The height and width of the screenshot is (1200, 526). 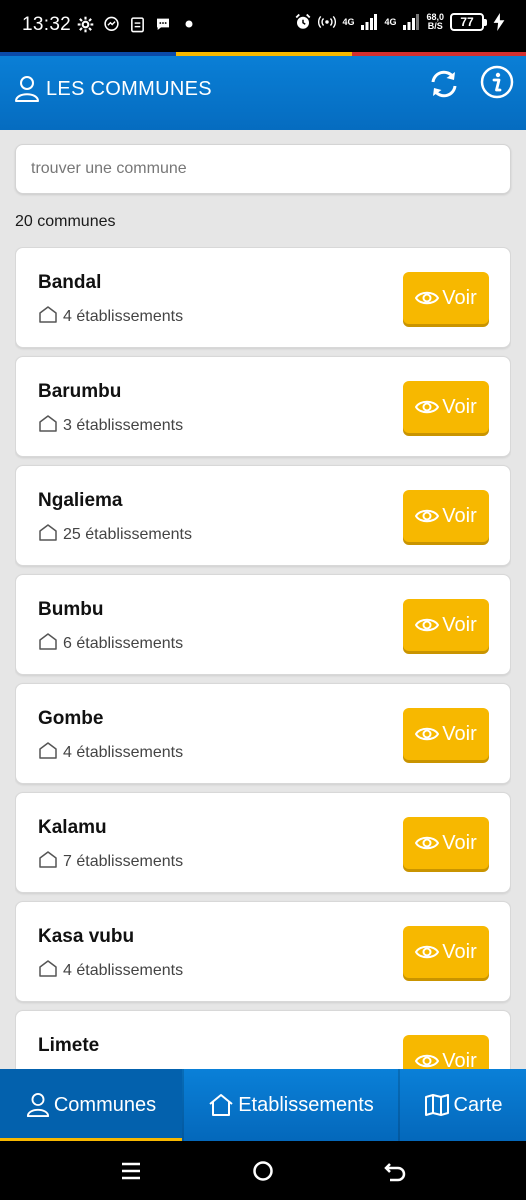 What do you see at coordinates (303, 22) in the screenshot?
I see `alarm-icon` at bounding box center [303, 22].